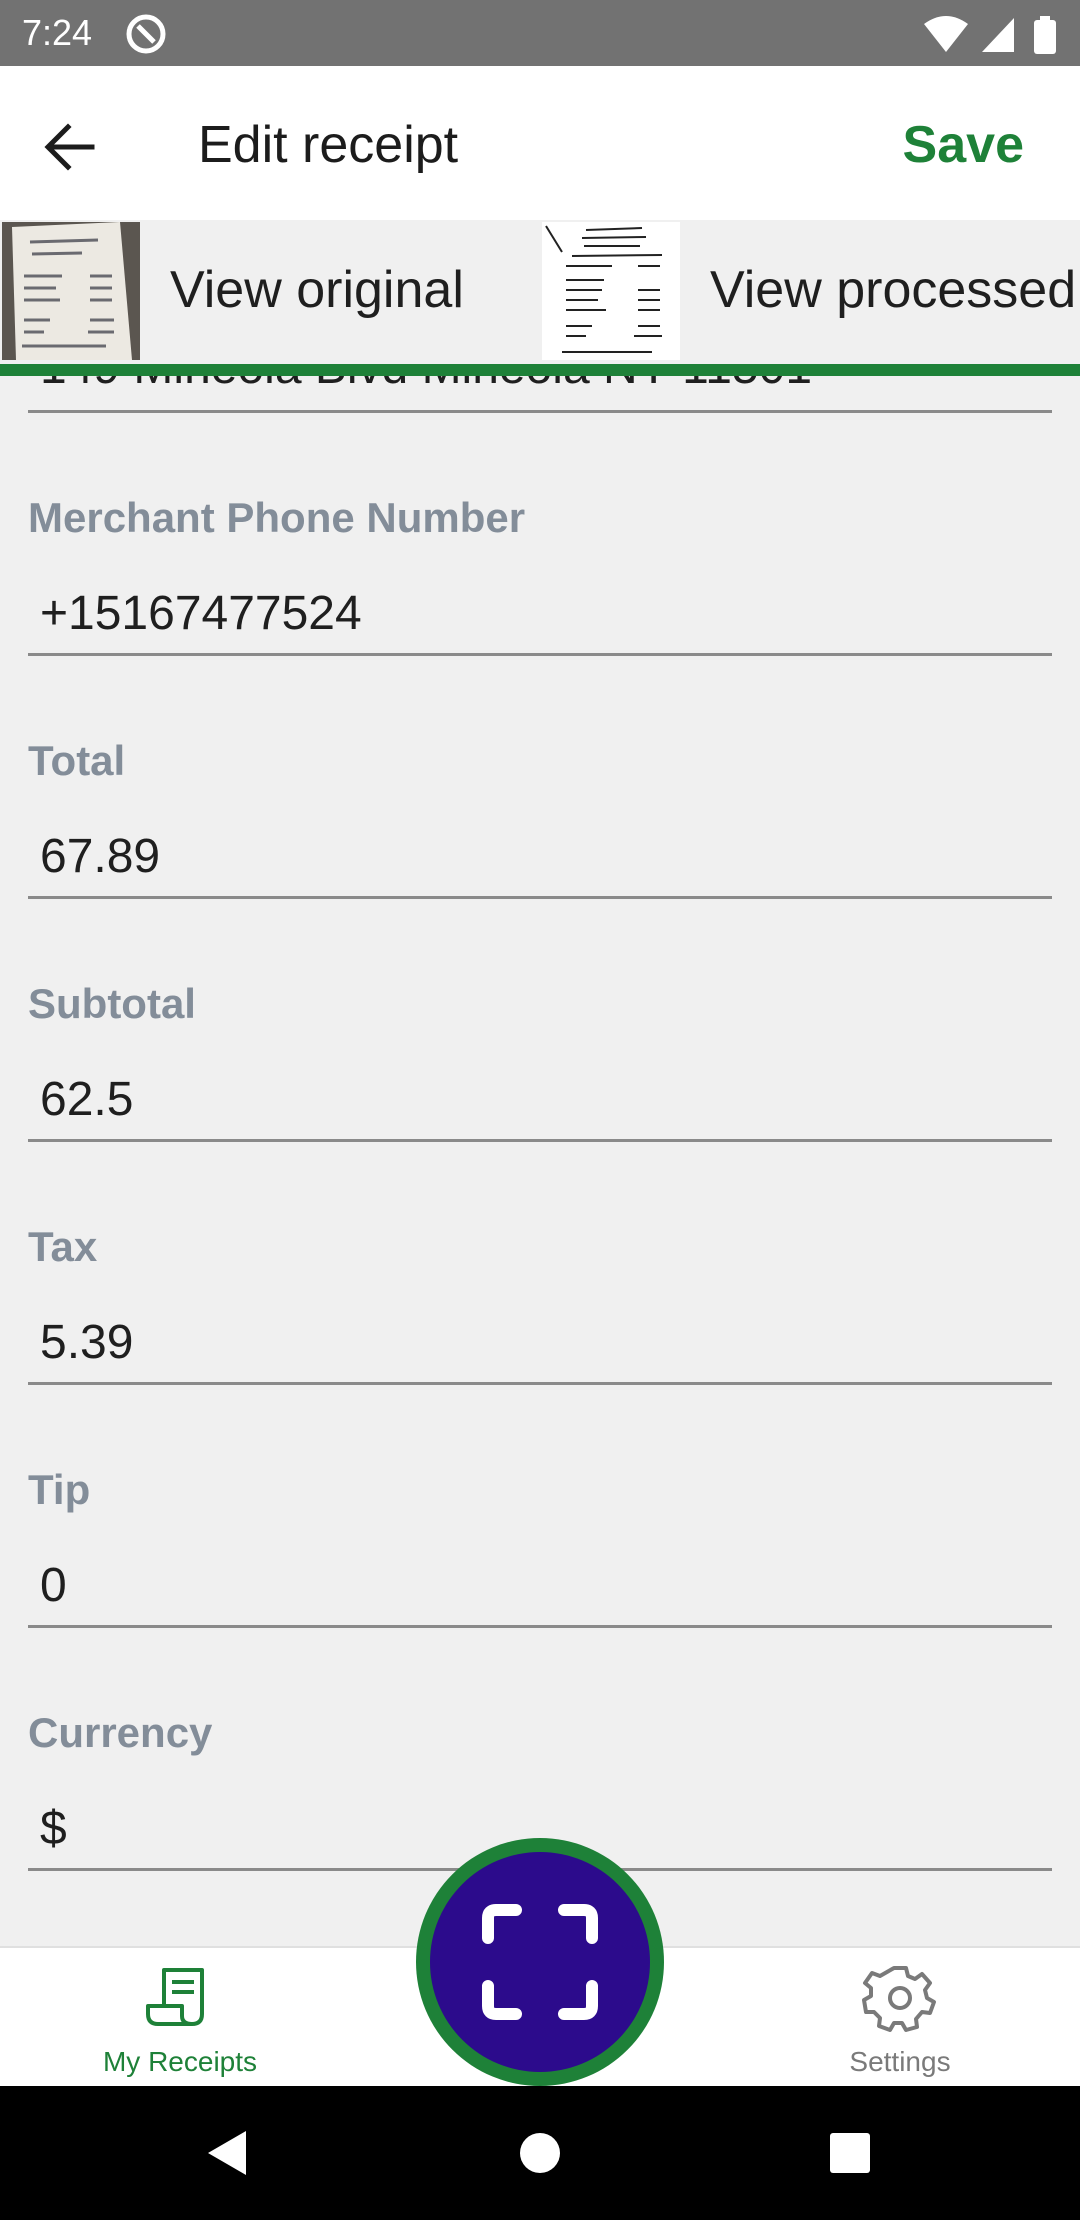 This screenshot has height=2220, width=1080. What do you see at coordinates (328, 145) in the screenshot?
I see `page-title: Edit receipt` at bounding box center [328, 145].